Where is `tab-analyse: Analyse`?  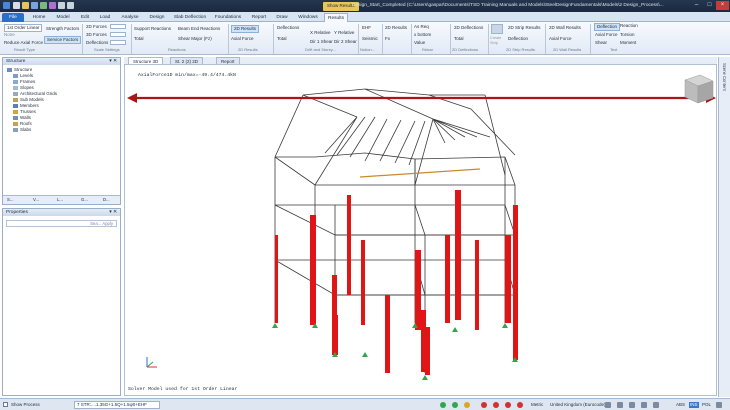
tab-analyse: Analyse is located at coordinates (130, 17).